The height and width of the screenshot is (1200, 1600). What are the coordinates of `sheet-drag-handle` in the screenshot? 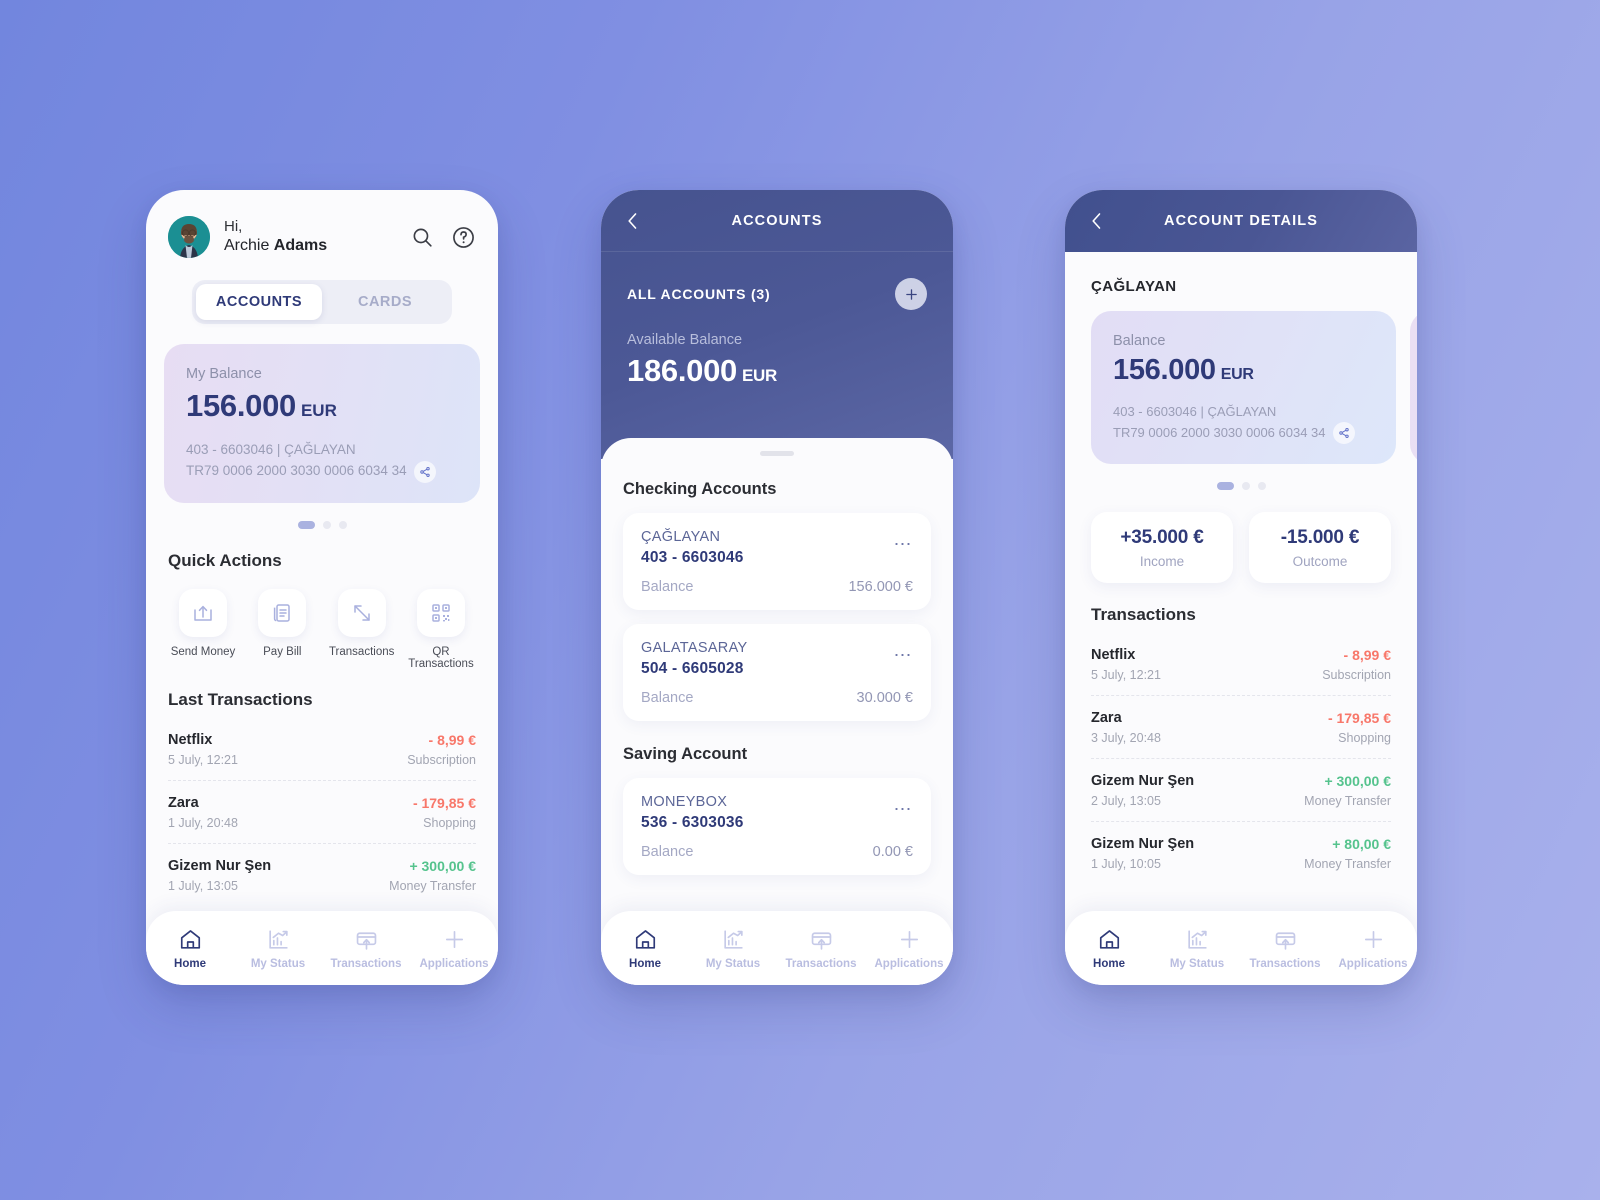 It's located at (777, 453).